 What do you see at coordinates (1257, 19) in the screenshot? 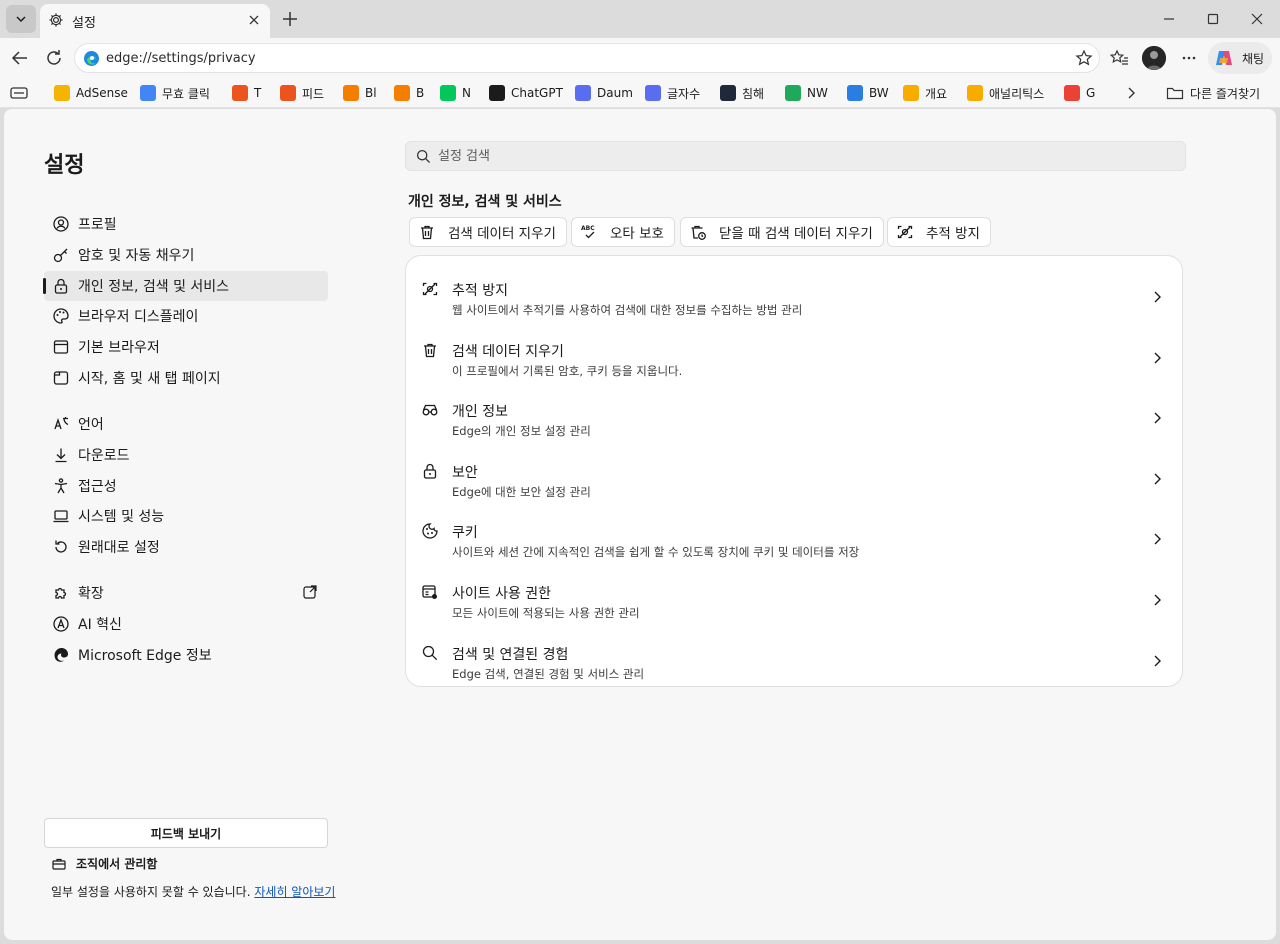
I see `close-window-button` at bounding box center [1257, 19].